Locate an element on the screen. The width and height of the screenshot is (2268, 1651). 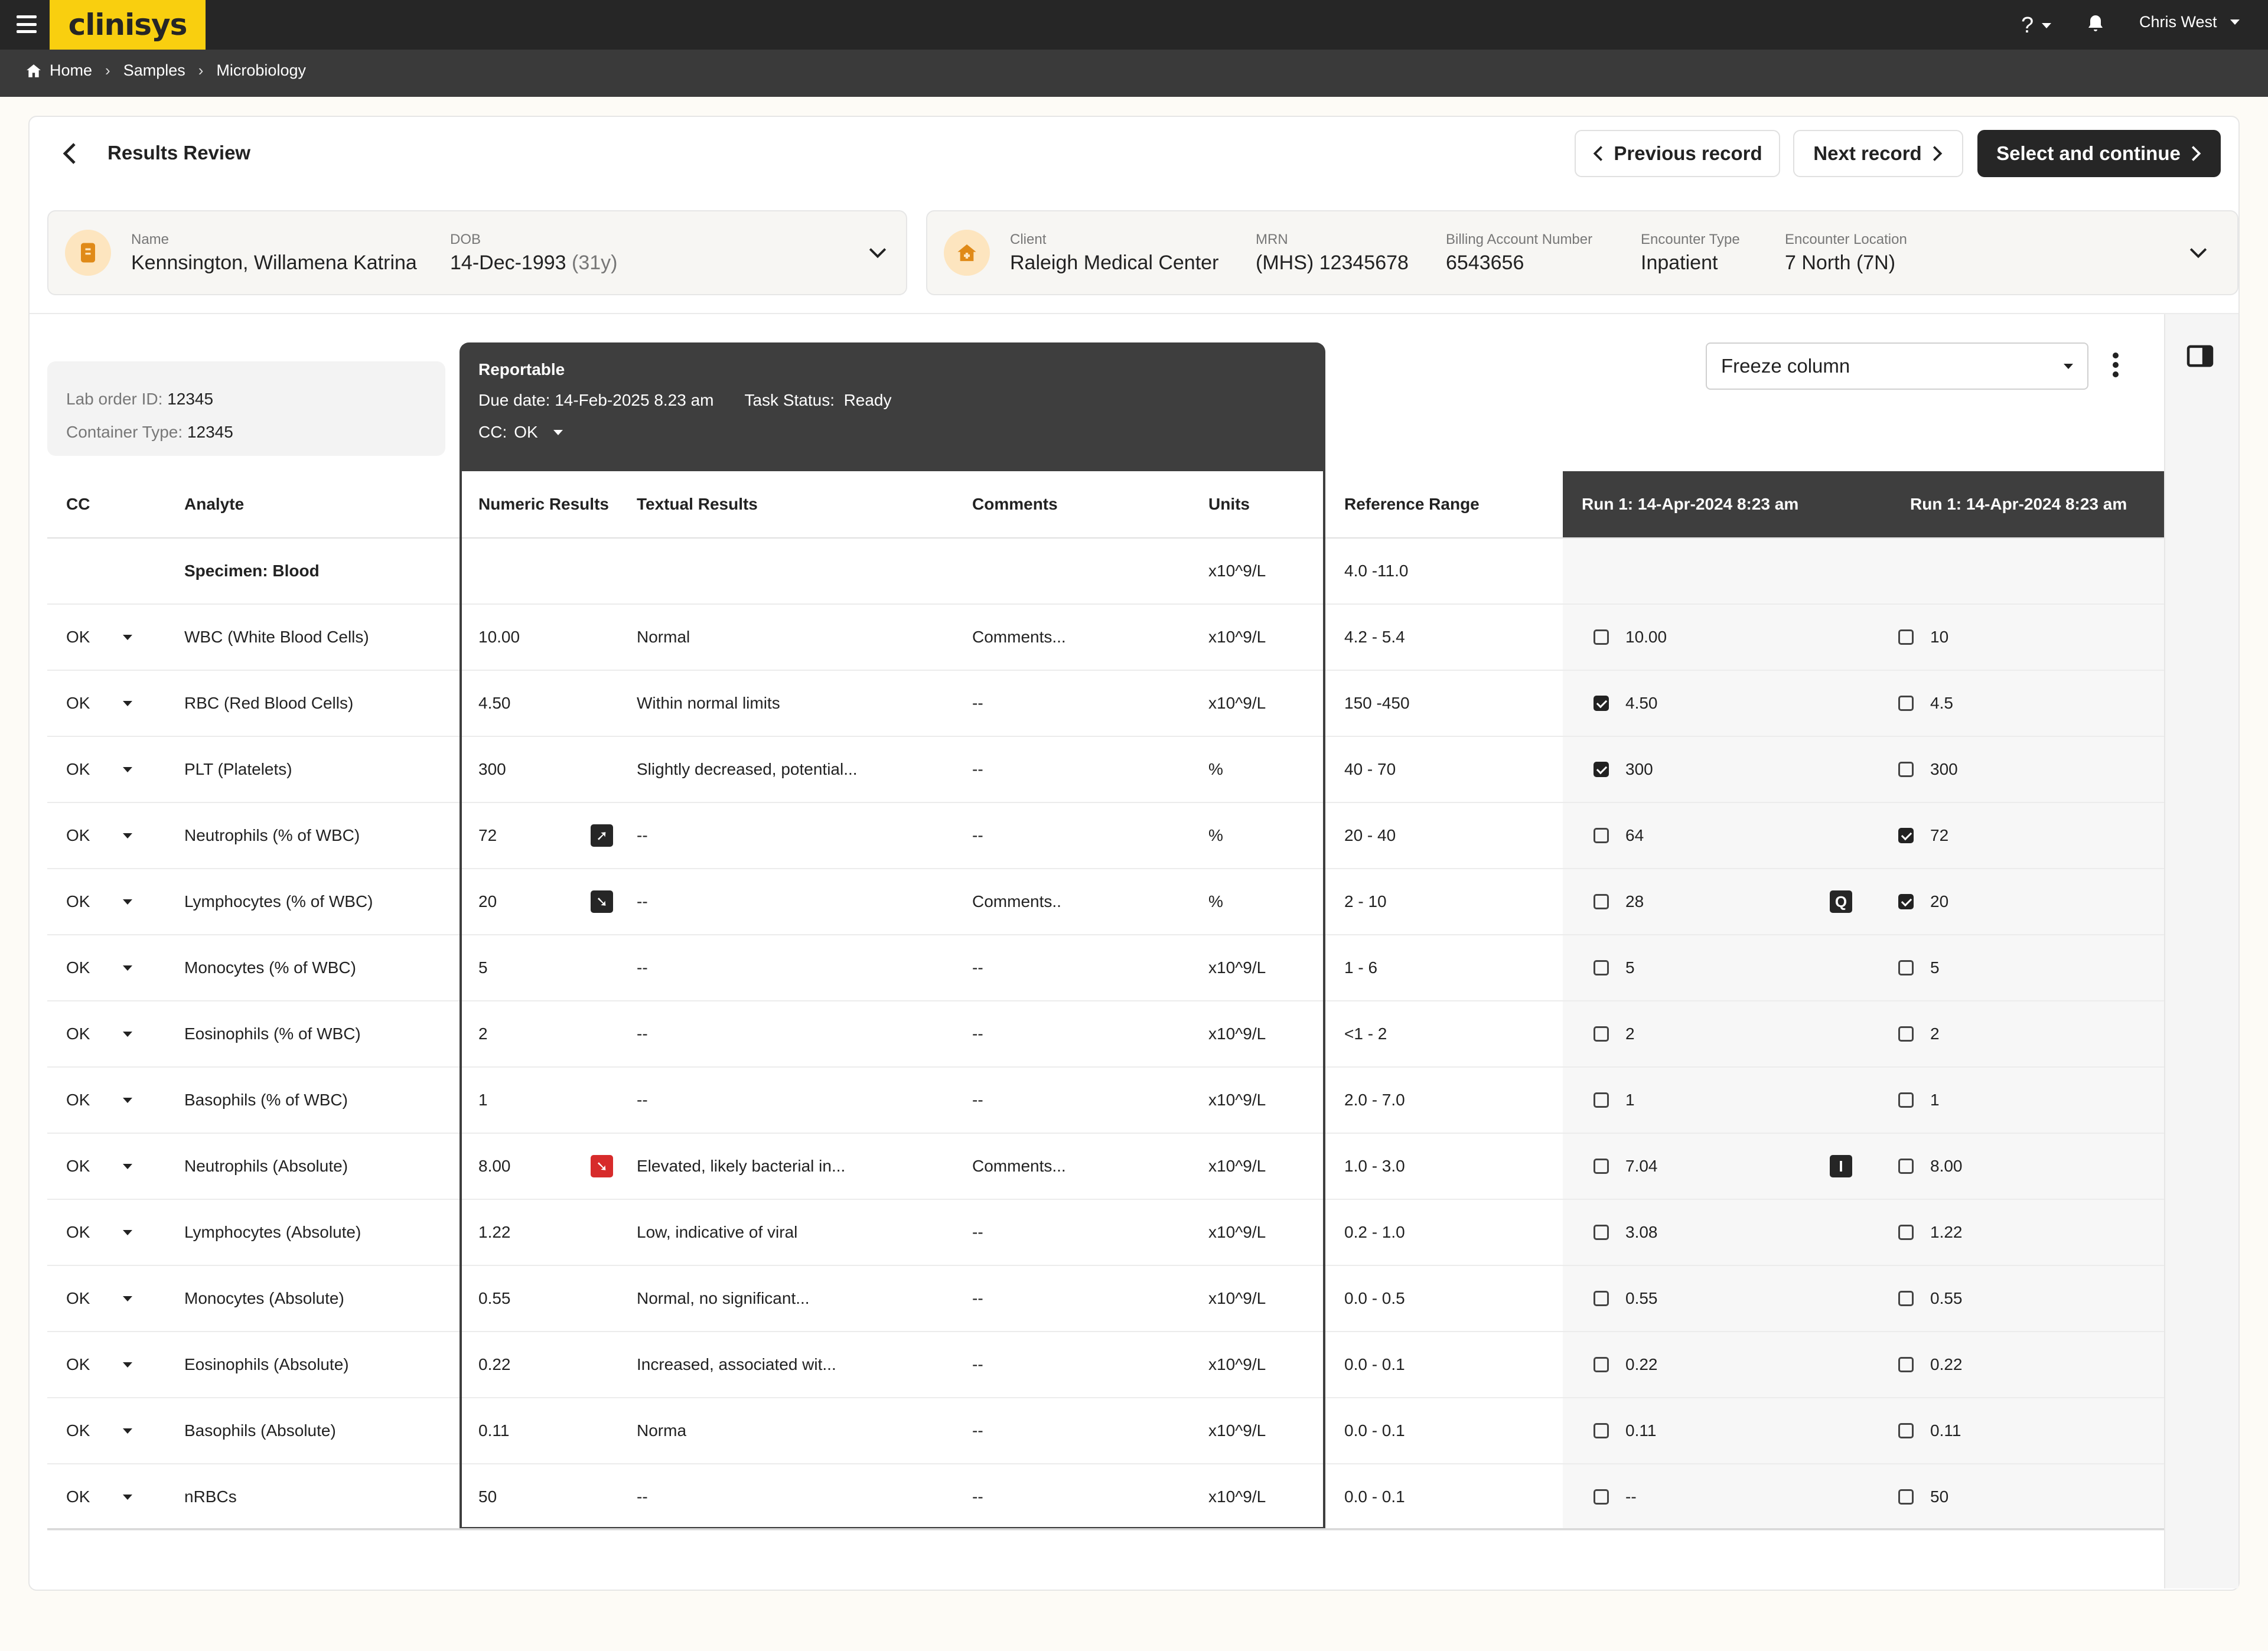
numeric-result-cell: 0.55 is located at coordinates (548, 1298).